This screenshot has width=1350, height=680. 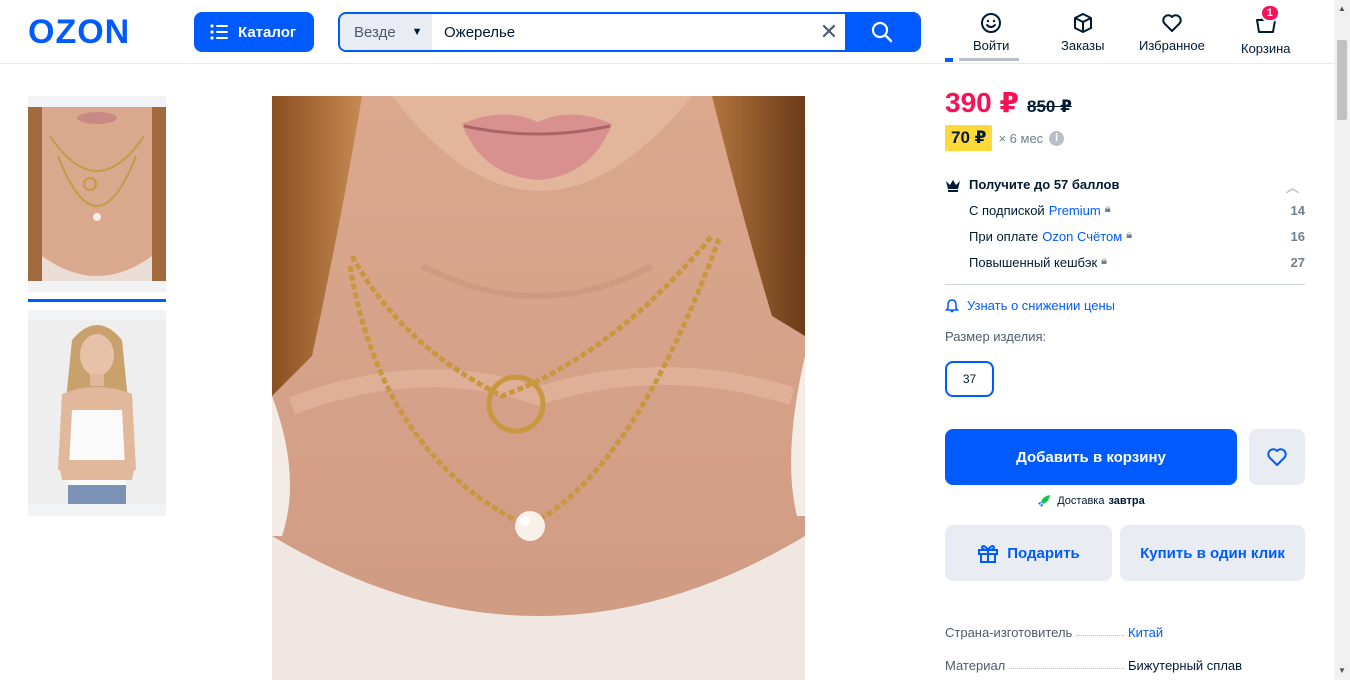 What do you see at coordinates (79, 32) in the screenshot?
I see `ozon-logo: OZON` at bounding box center [79, 32].